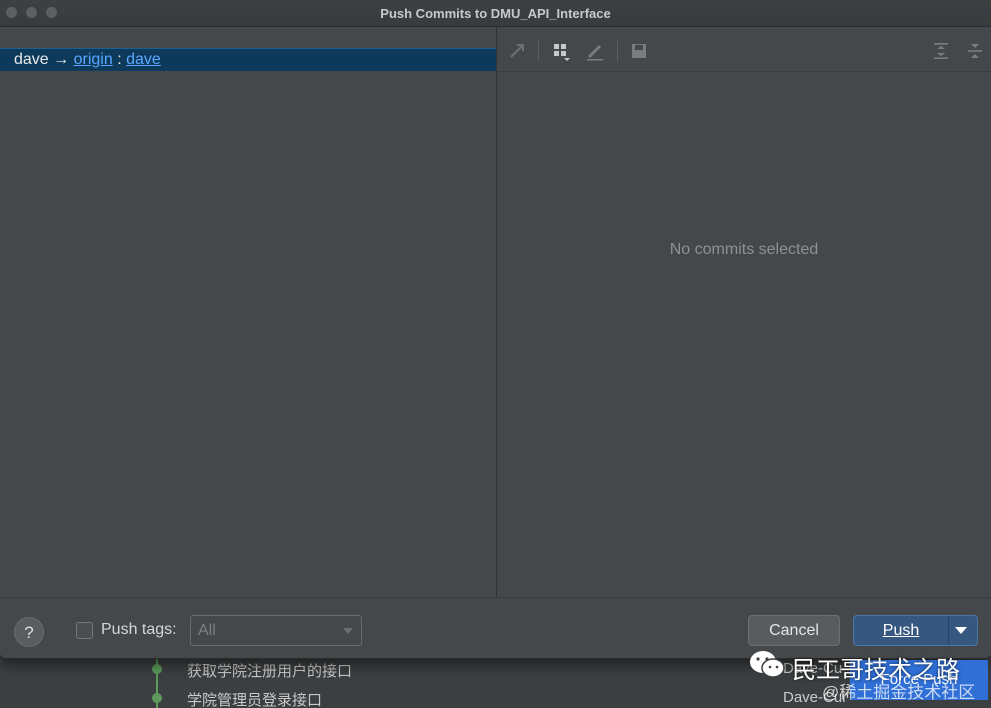 The image size is (991, 708). I want to click on remote-name-link: origin, so click(93, 59).